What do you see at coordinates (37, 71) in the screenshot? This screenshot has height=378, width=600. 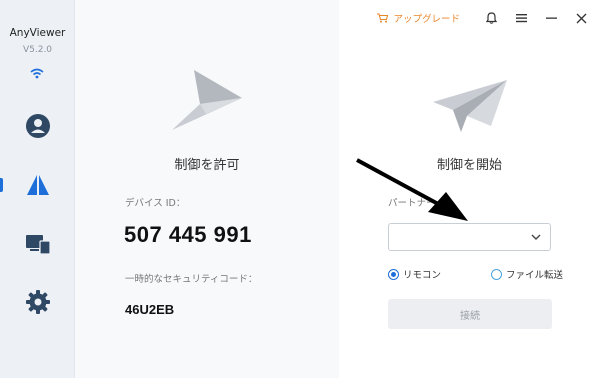 I see `wifi-icon` at bounding box center [37, 71].